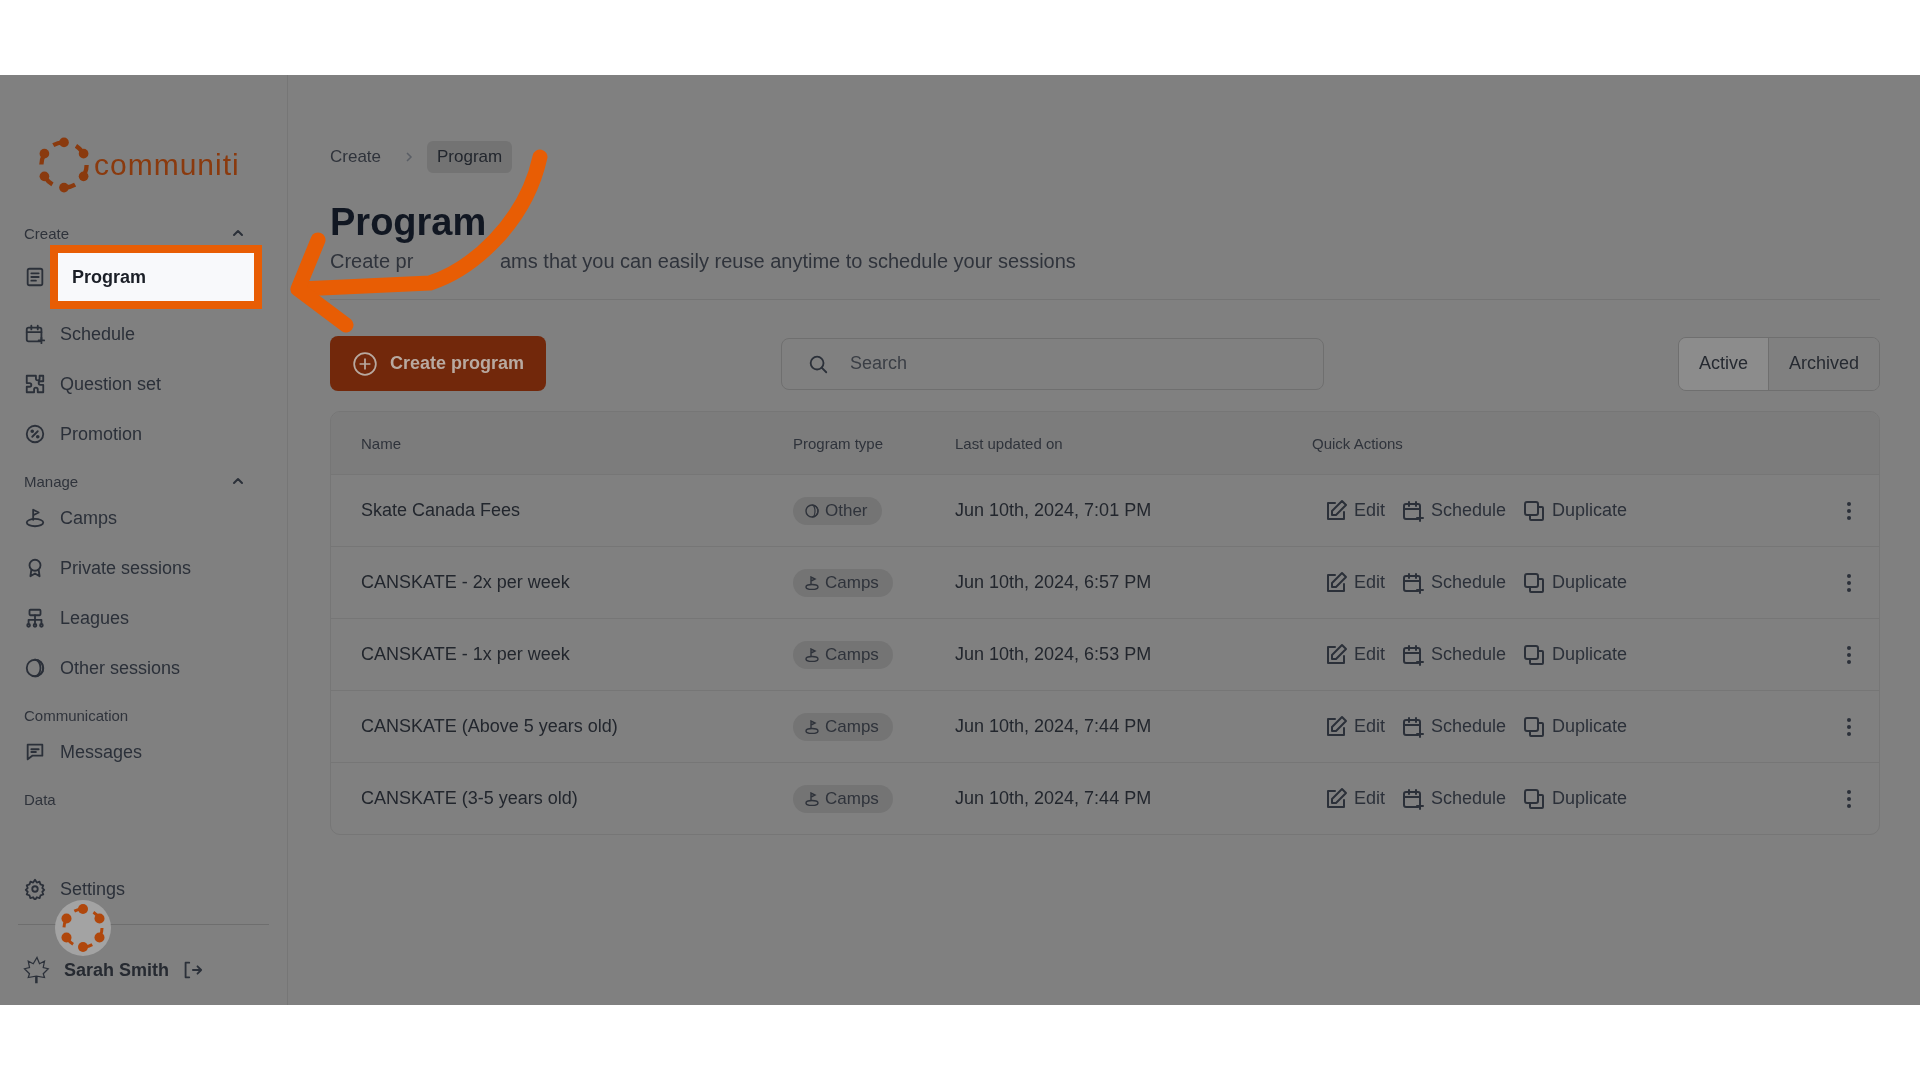 This screenshot has width=1920, height=1080. Describe the element at coordinates (101, 434) in the screenshot. I see `sidebar-item: Promotion` at that location.